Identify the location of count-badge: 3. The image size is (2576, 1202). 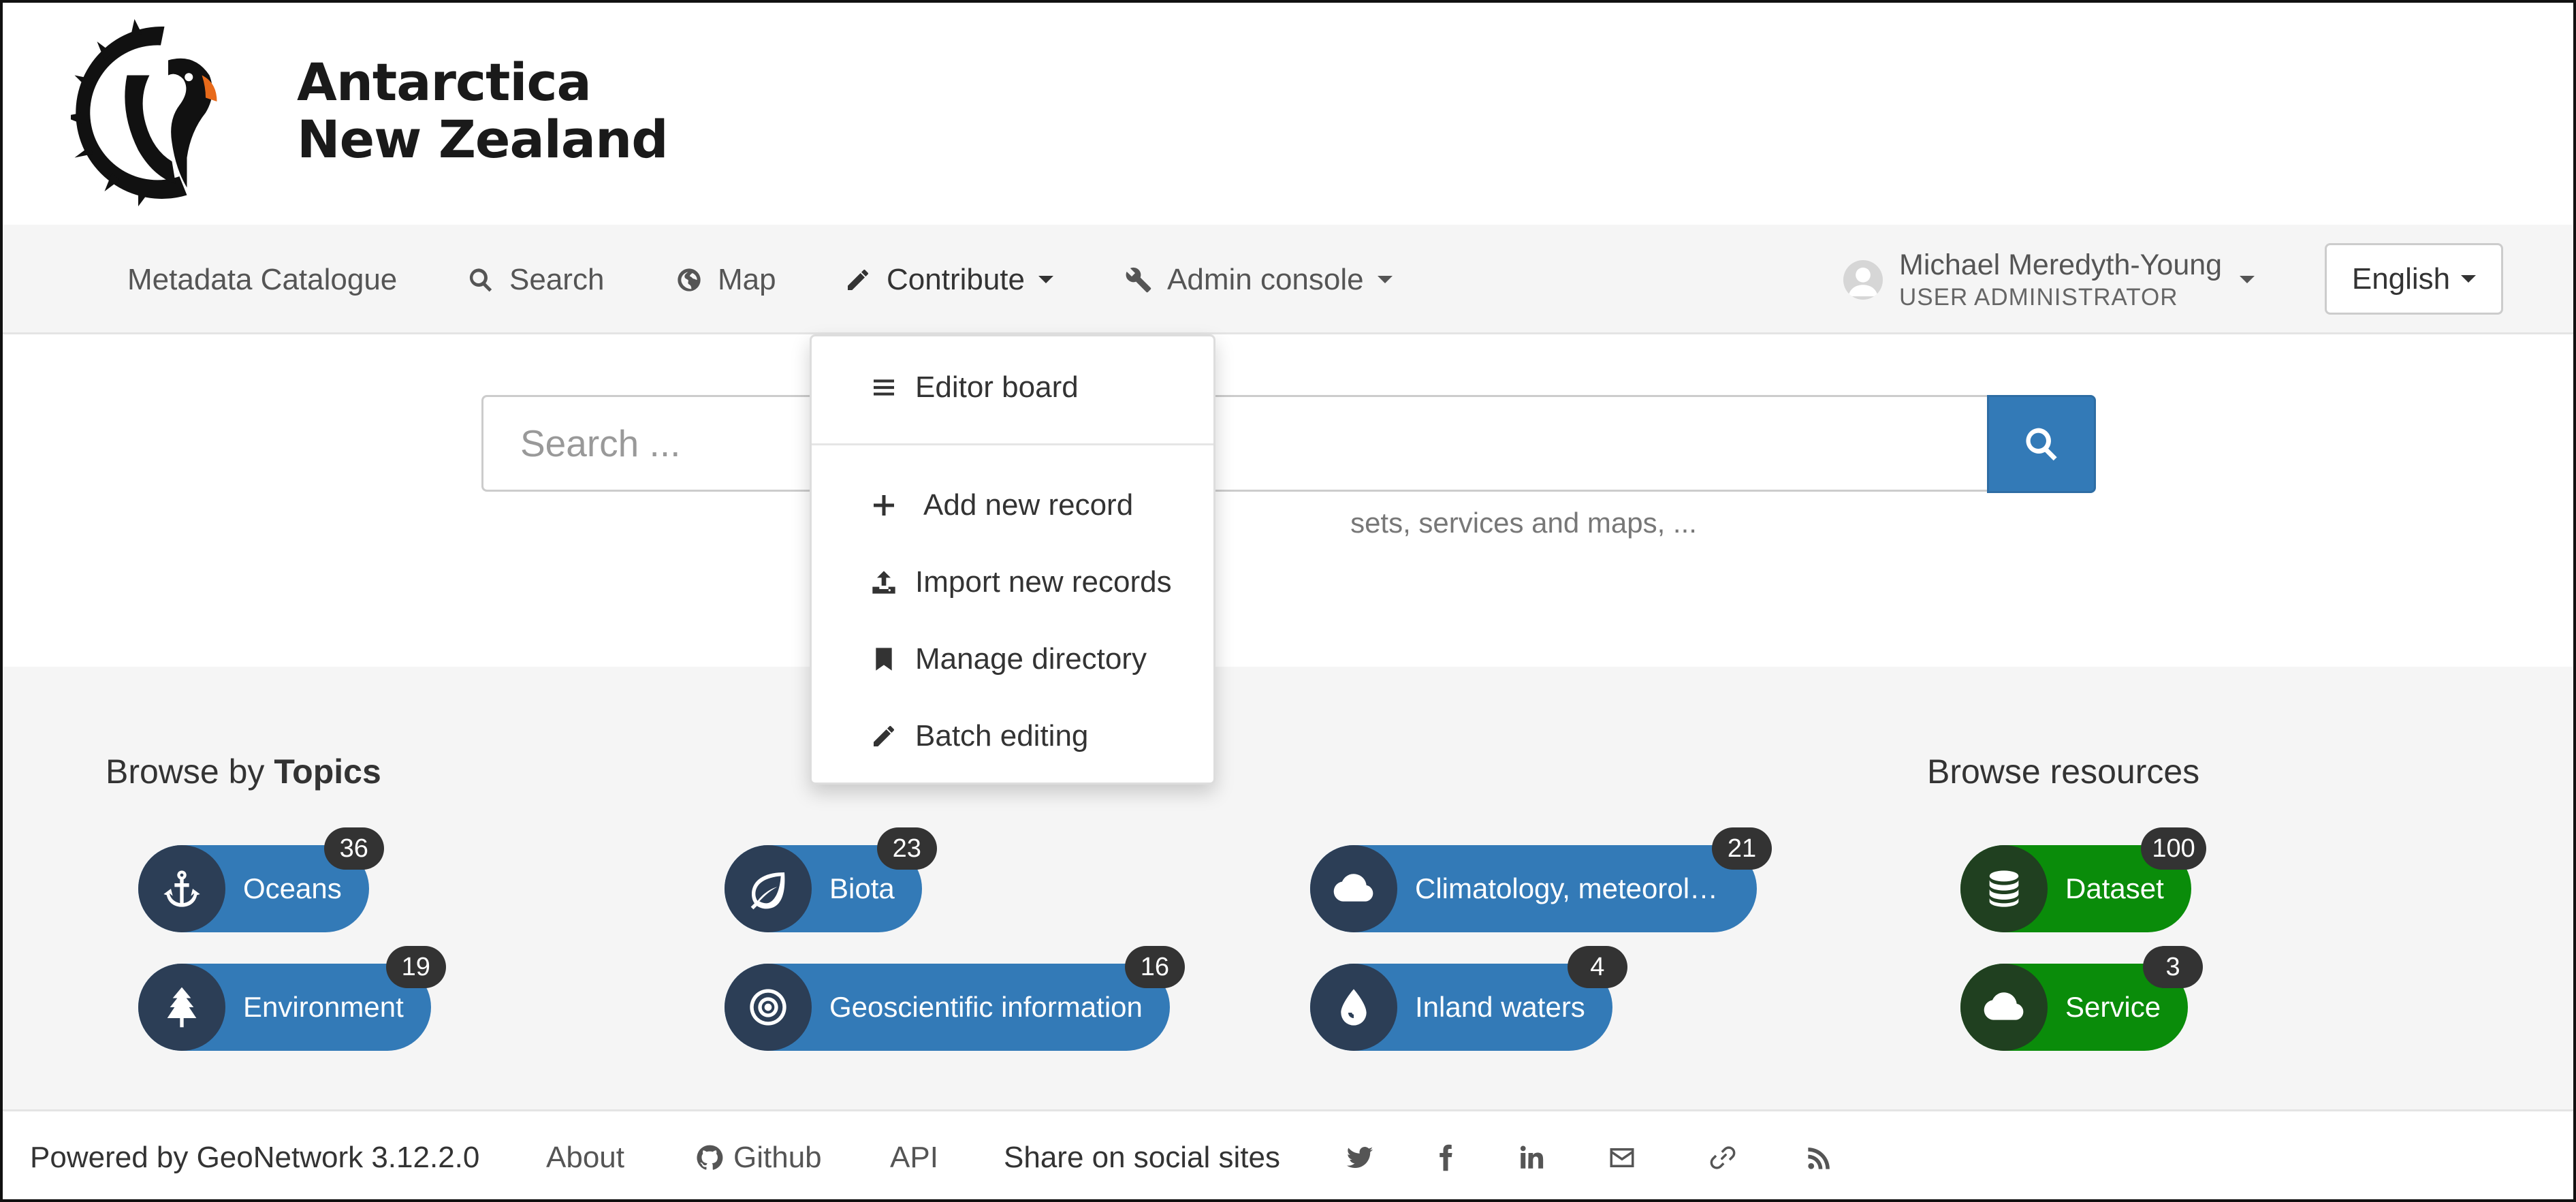
(2173, 967).